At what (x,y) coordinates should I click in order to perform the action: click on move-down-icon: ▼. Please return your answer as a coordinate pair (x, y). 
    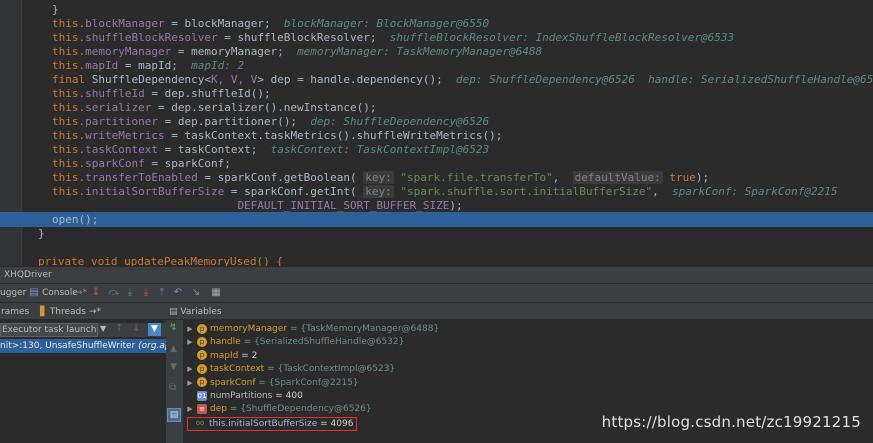
    Looking at the image, I should click on (173, 367).